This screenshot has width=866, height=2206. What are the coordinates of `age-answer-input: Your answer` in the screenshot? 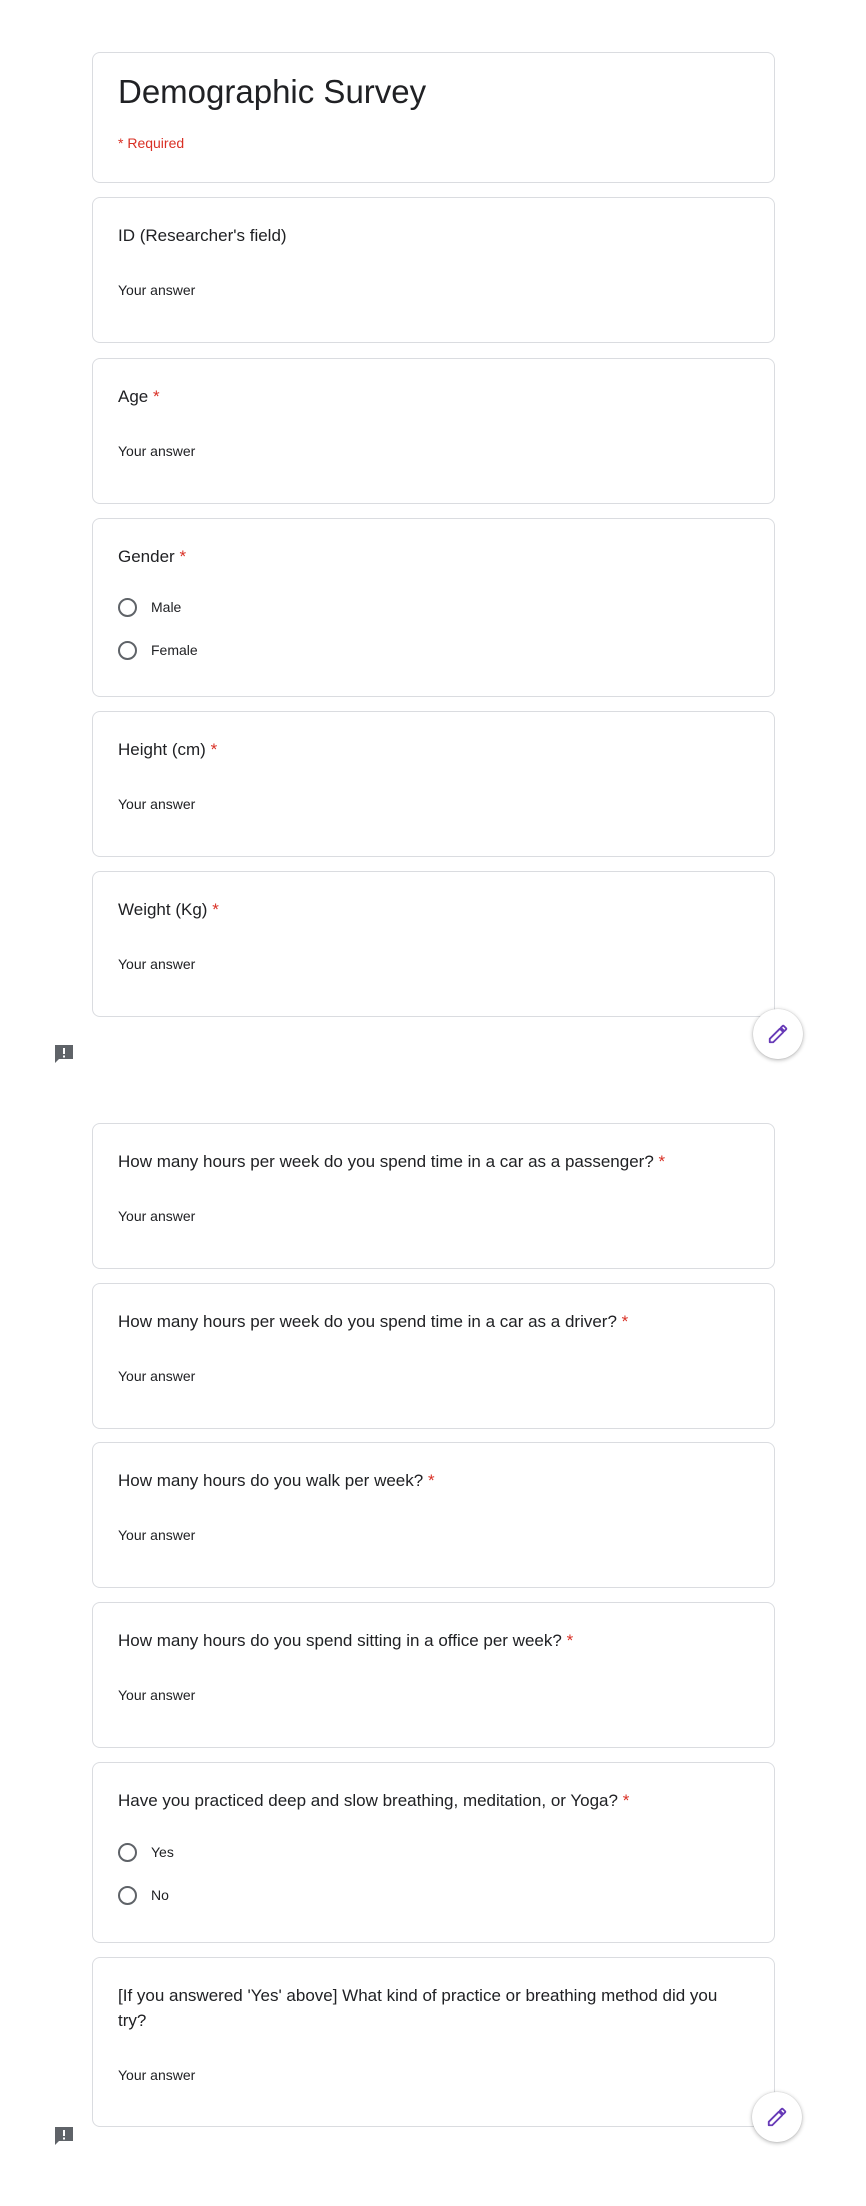 It's located at (156, 451).